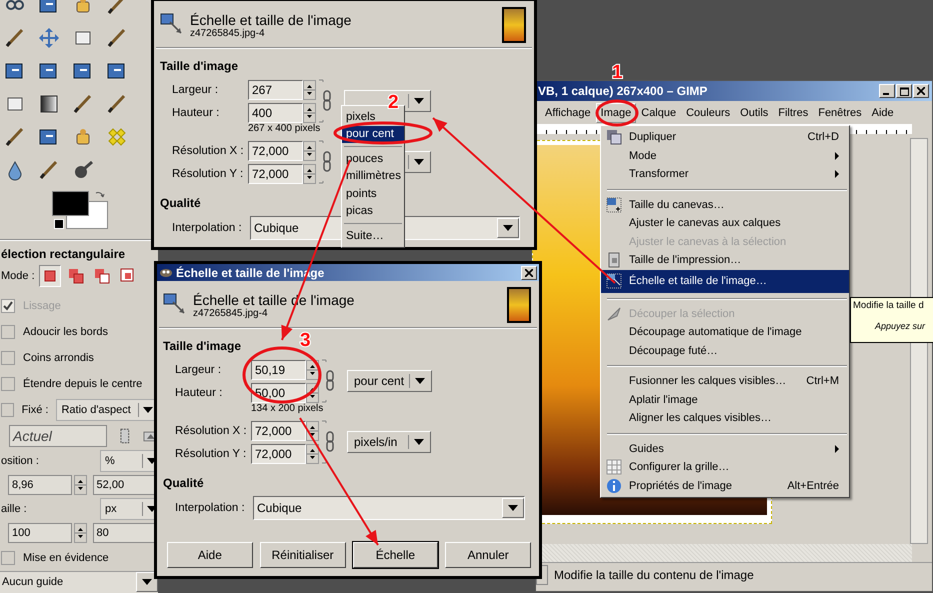  I want to click on step-number: 3, so click(305, 340).